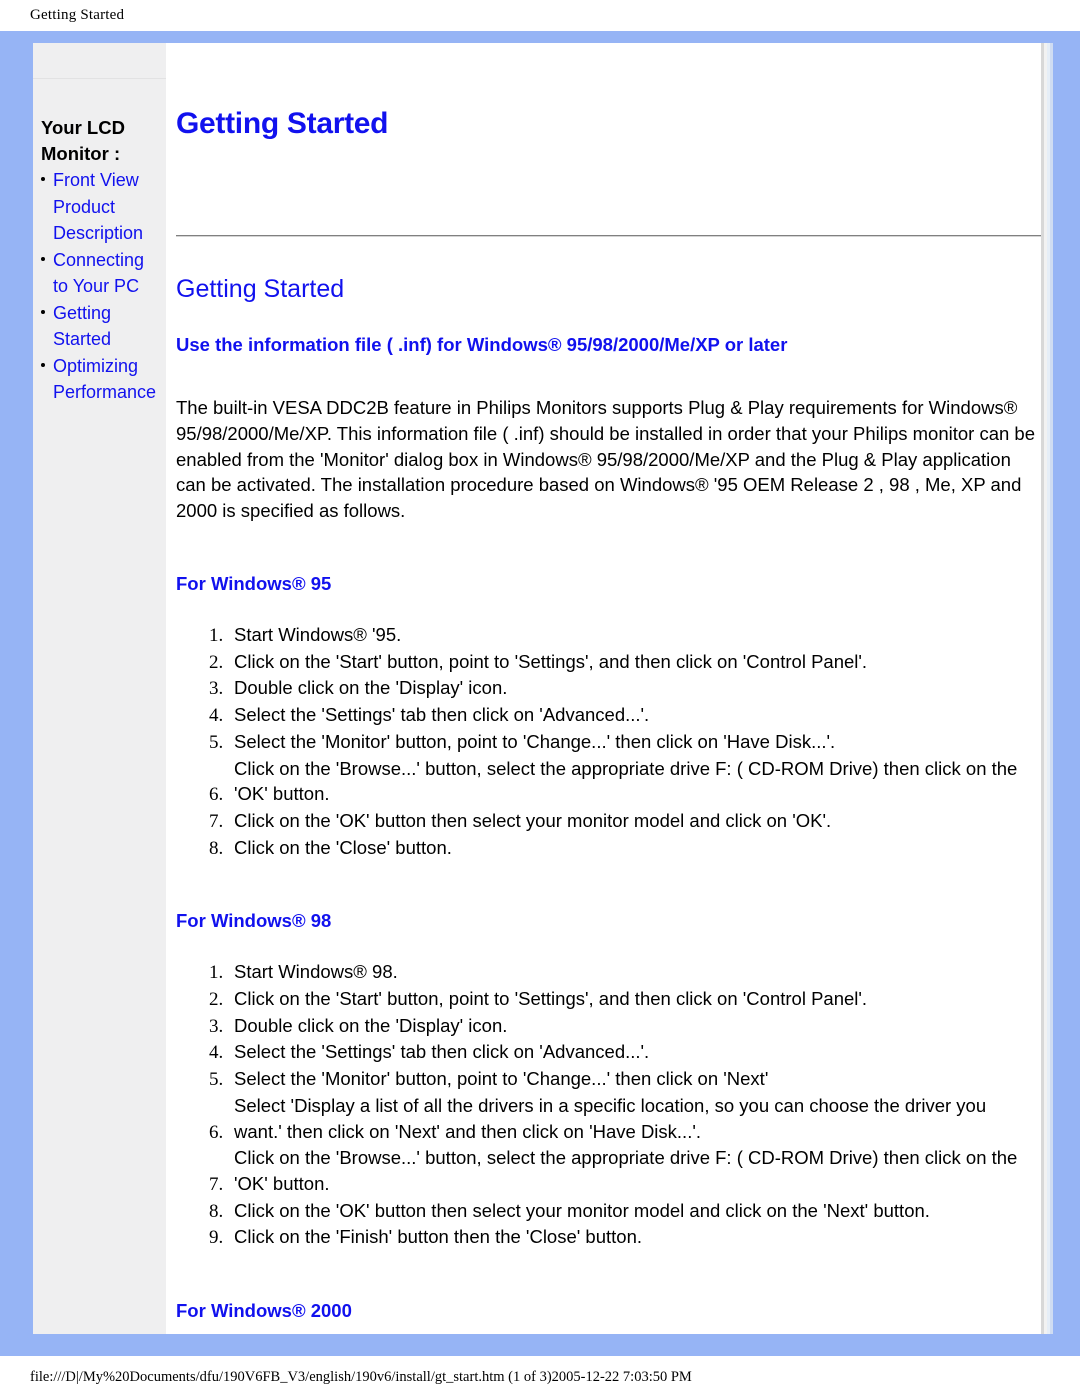 The width and height of the screenshot is (1080, 1397). I want to click on sidebar-item-label: Front View Product Description, so click(98, 206).